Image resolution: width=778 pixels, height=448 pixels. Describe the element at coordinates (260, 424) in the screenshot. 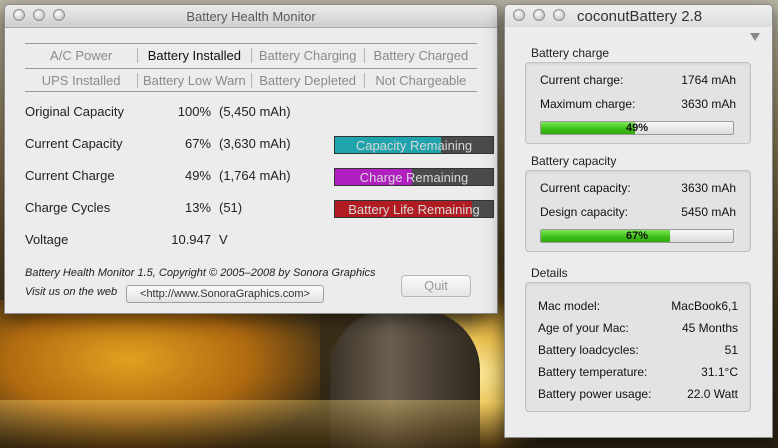

I see `wallpaper-water` at that location.